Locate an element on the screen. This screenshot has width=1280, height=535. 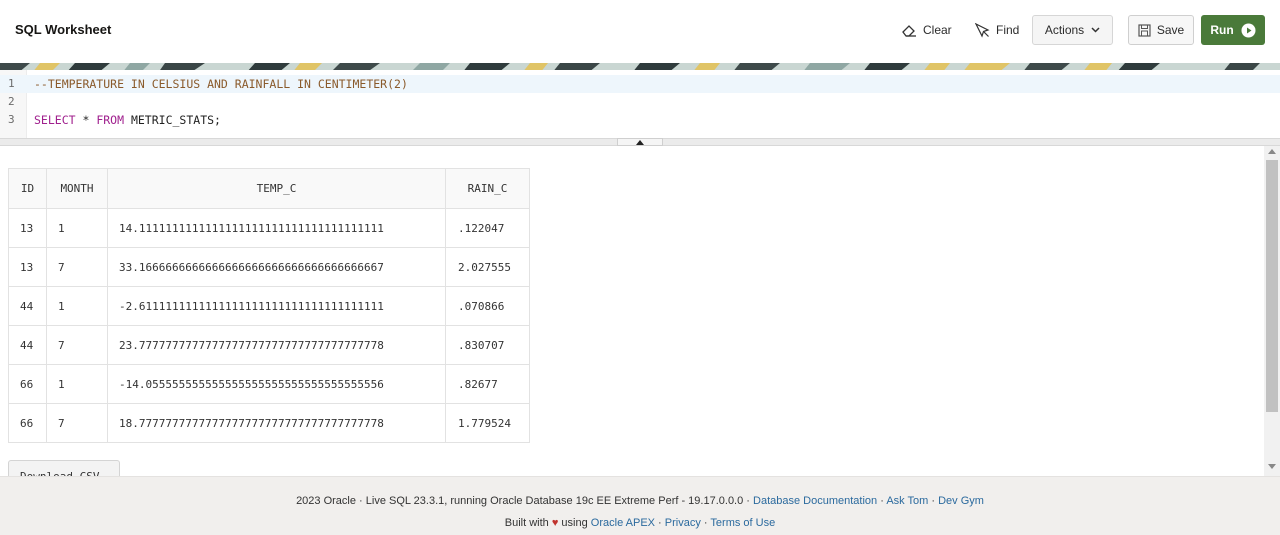
run-button: Run is located at coordinates (1233, 30).